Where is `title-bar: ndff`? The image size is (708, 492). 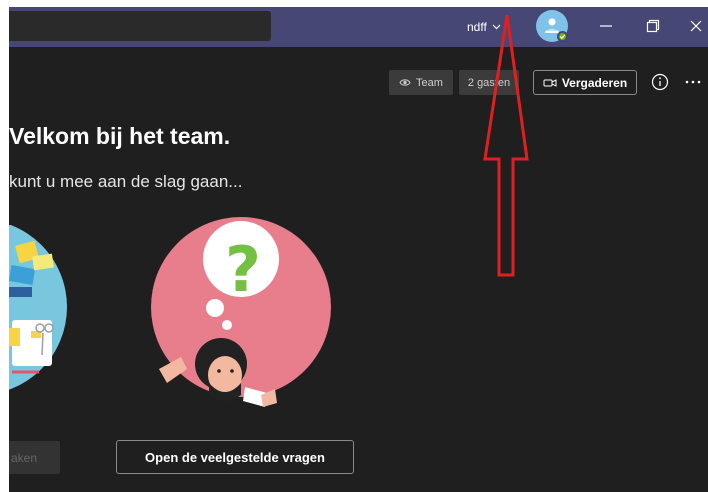
title-bar: ndff is located at coordinates (358, 27).